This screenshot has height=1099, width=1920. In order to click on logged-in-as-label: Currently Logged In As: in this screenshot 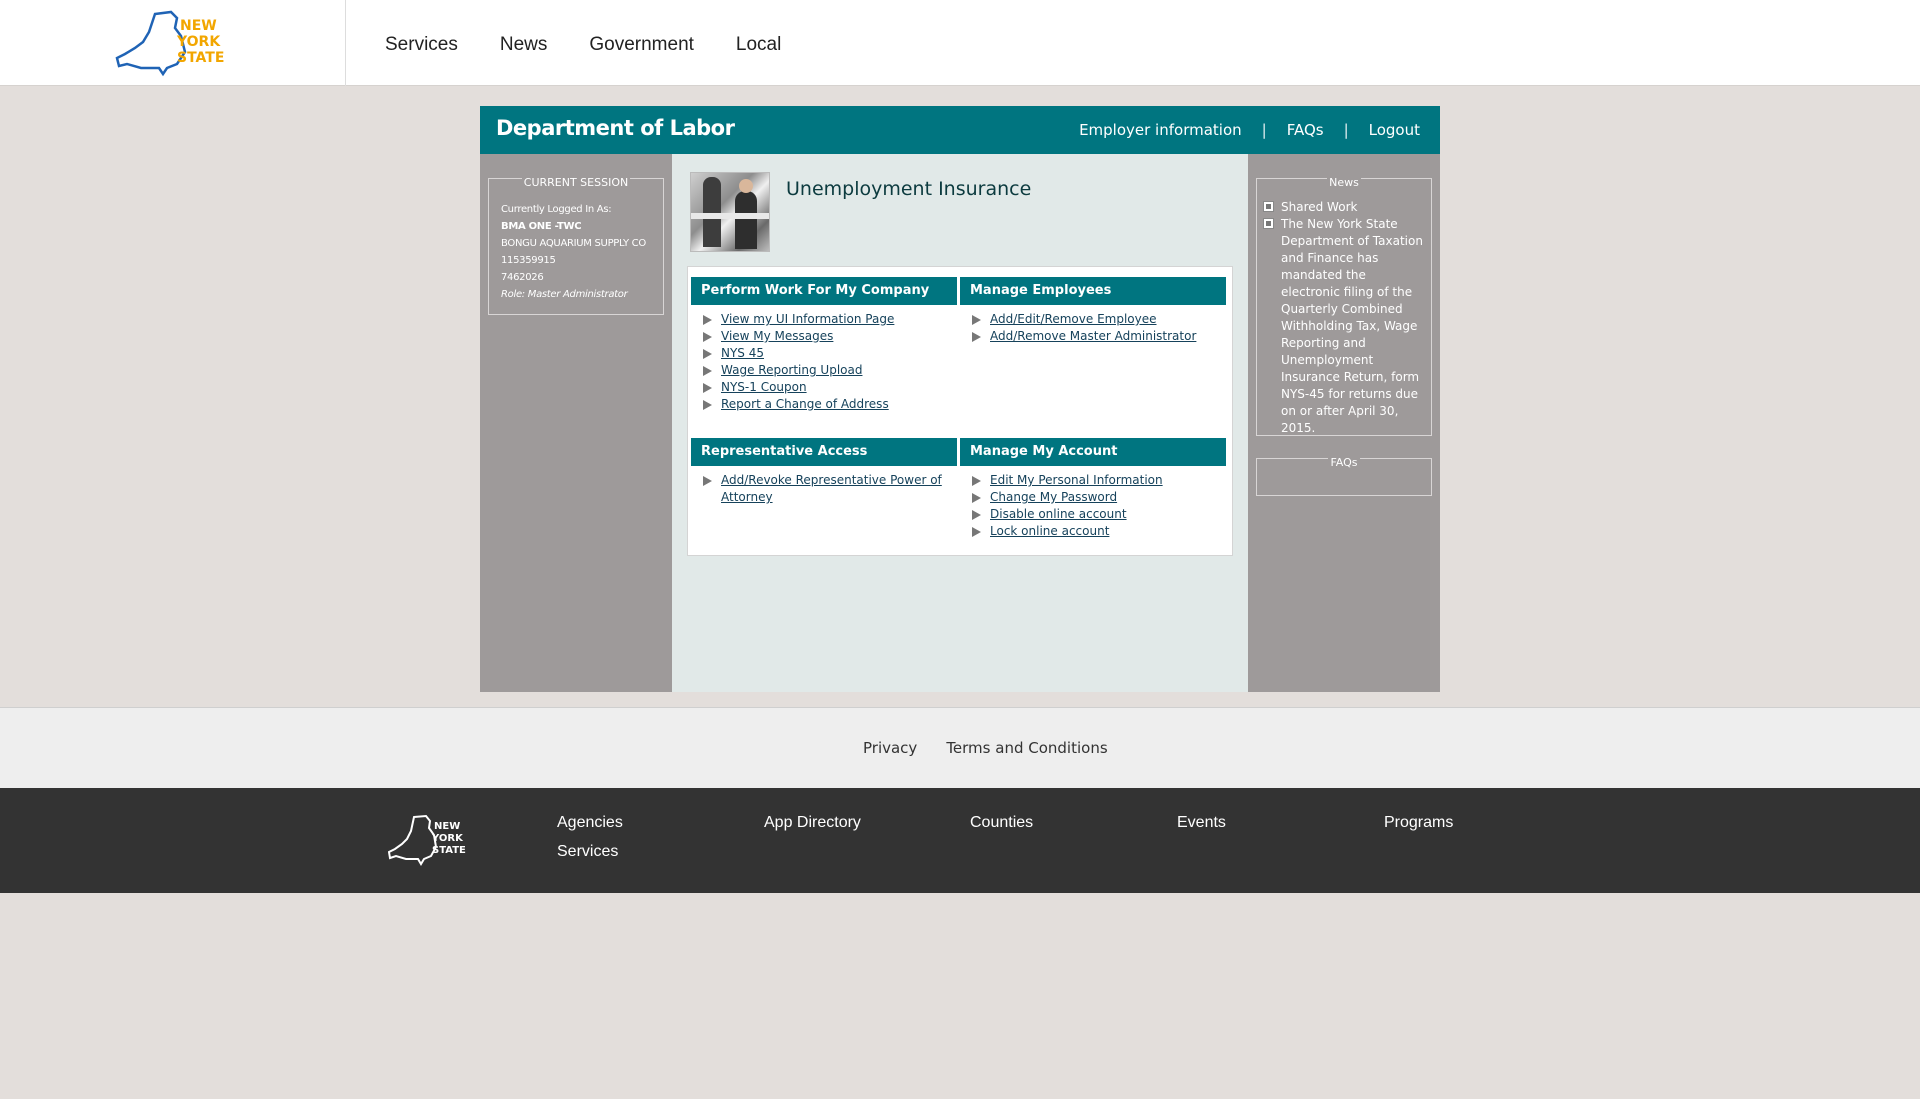, I will do `click(556, 209)`.